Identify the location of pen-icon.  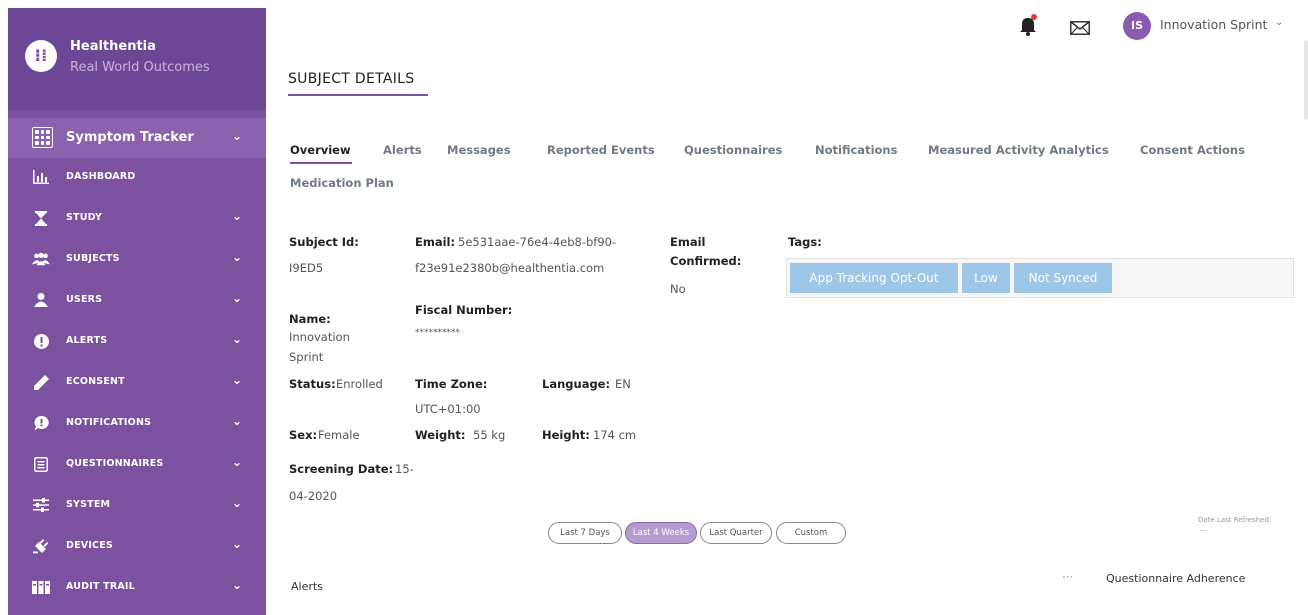
(41, 382).